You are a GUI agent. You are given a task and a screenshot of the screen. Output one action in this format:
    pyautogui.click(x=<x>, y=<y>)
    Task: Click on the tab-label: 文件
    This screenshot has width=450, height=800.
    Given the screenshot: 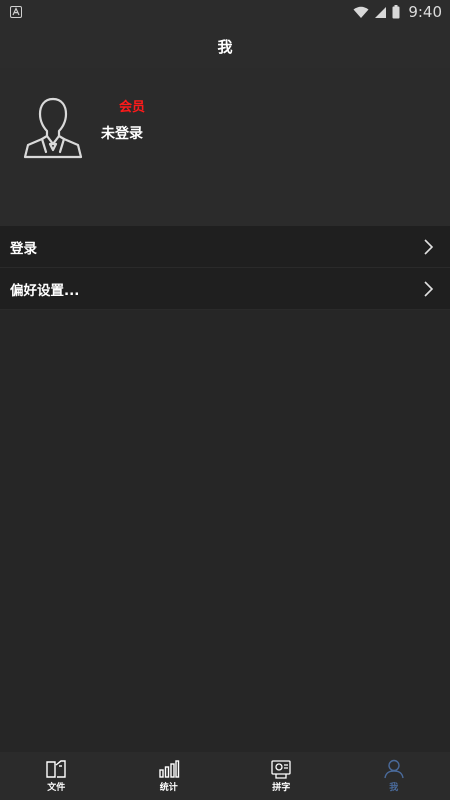 What is the action you would take?
    pyautogui.click(x=56, y=788)
    